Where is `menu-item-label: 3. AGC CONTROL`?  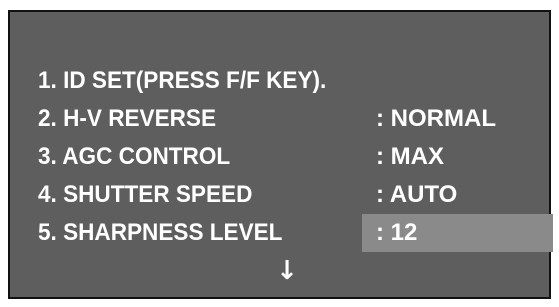 menu-item-label: 3. AGC CONTROL is located at coordinates (134, 156).